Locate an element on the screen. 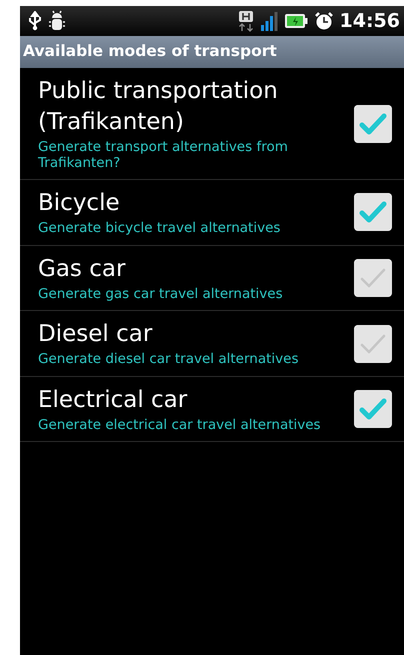  bug-icon is located at coordinates (57, 21).